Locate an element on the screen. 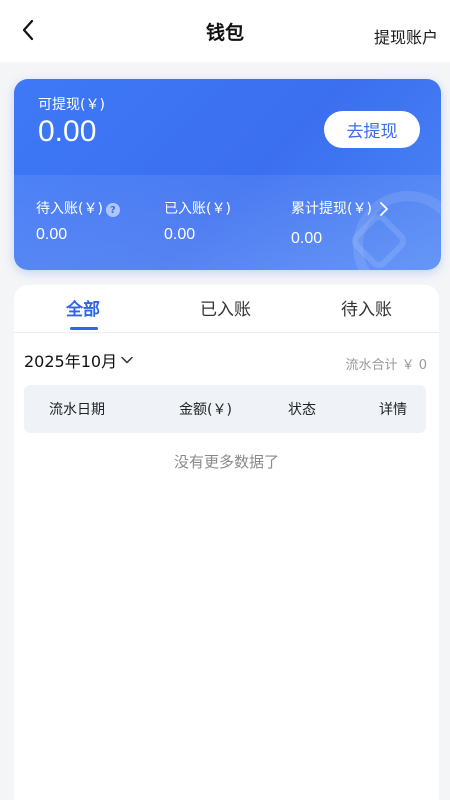 This screenshot has width=450, height=800. column-detail: 详情 is located at coordinates (393, 410).